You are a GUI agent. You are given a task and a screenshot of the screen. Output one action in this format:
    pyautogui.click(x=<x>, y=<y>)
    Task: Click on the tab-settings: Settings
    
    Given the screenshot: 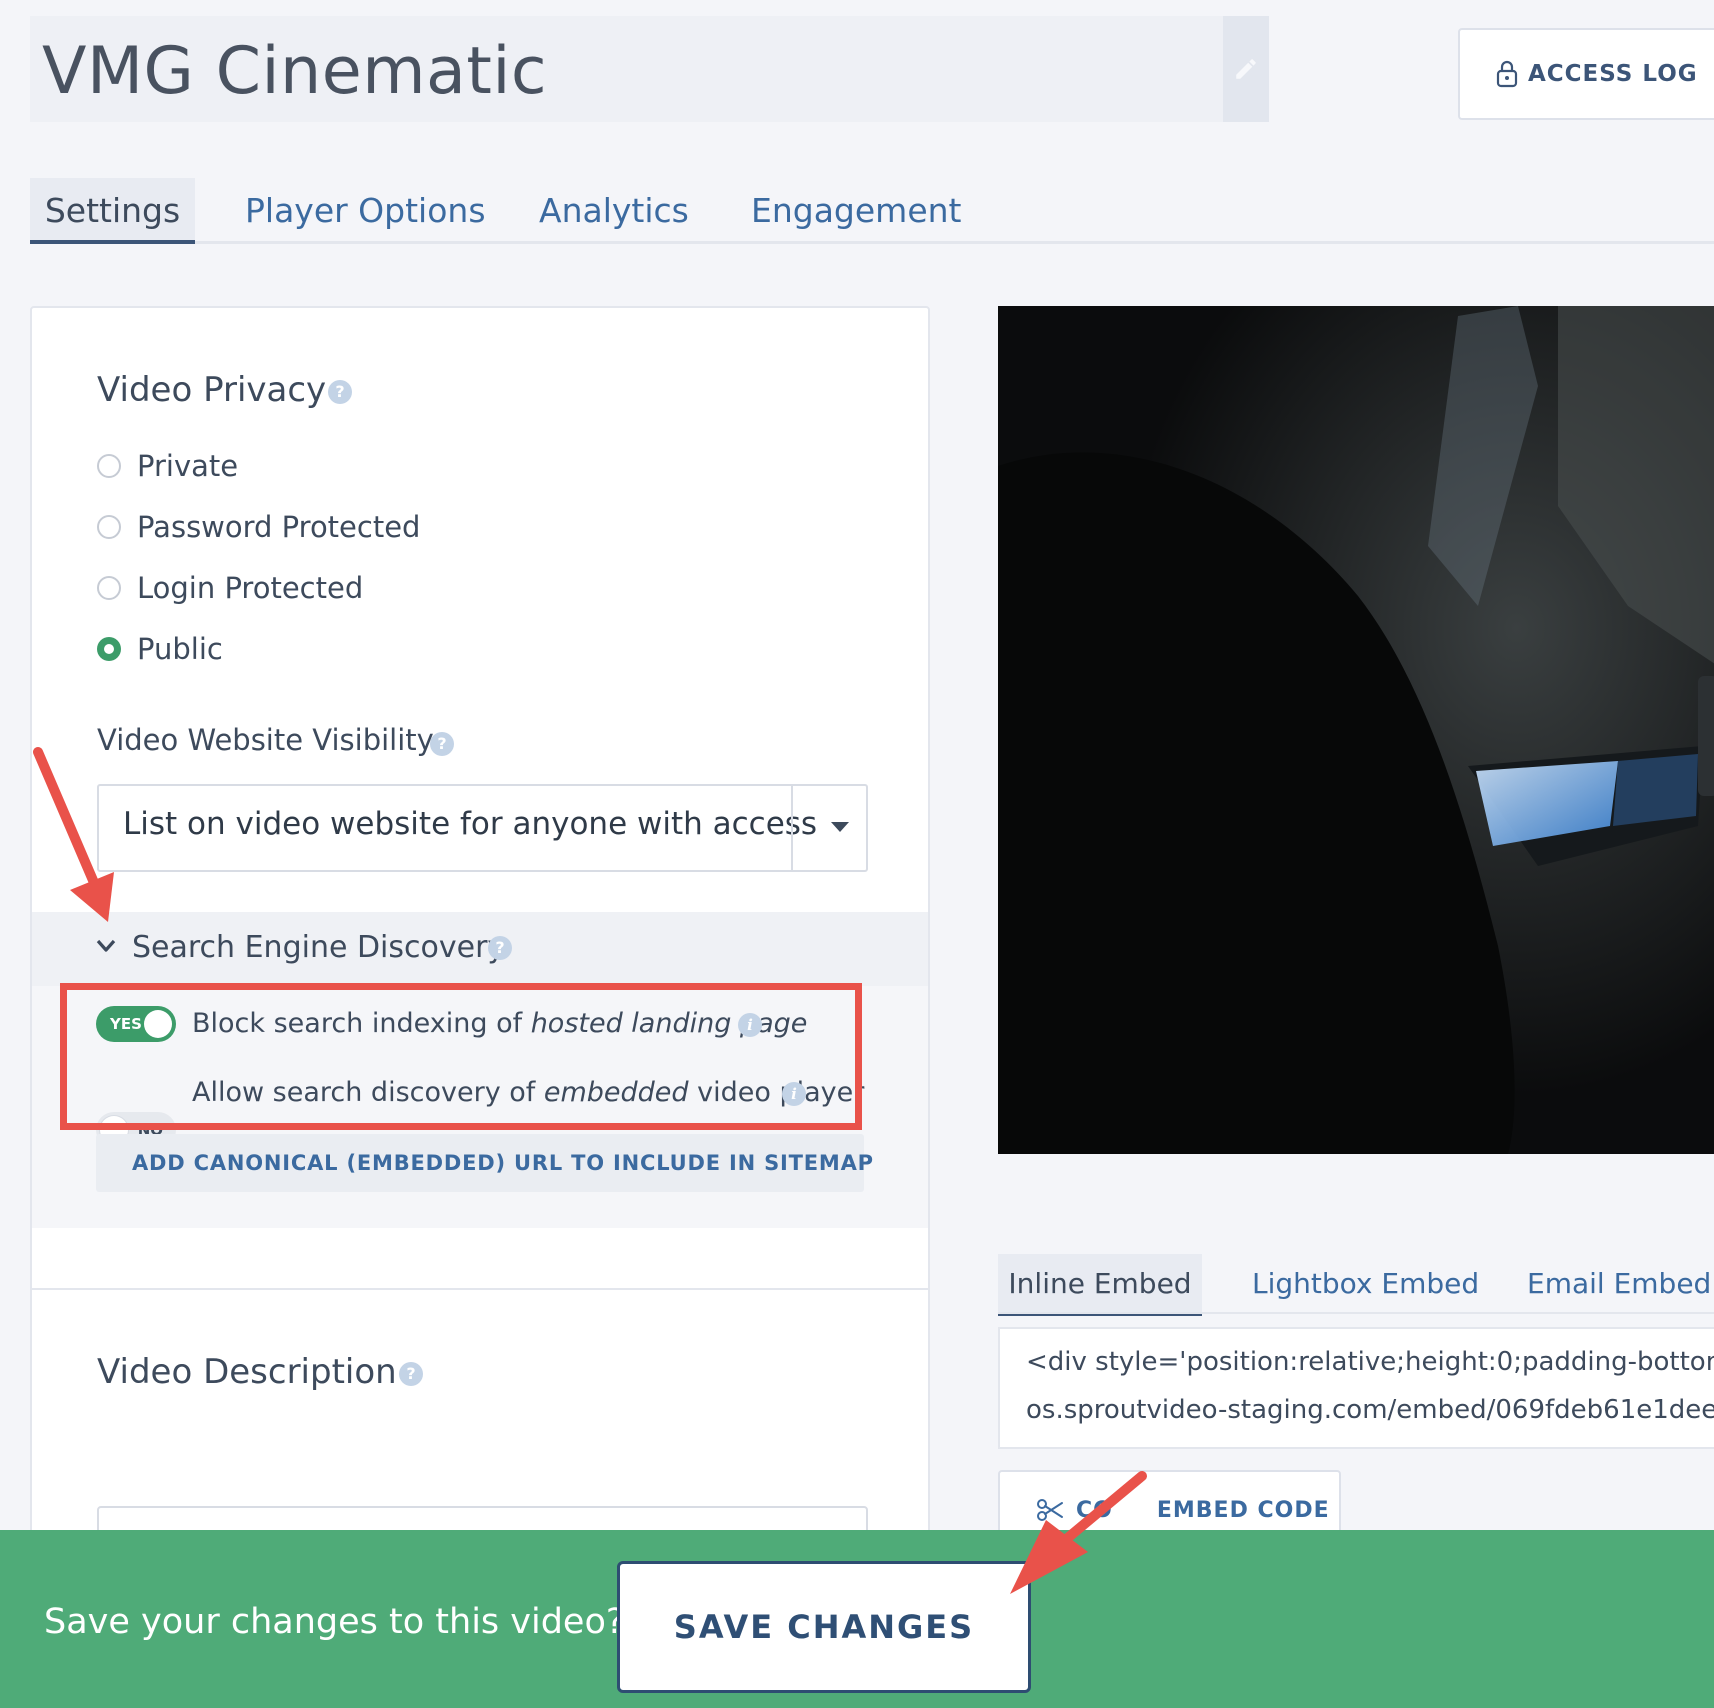 What is the action you would take?
    pyautogui.click(x=112, y=211)
    